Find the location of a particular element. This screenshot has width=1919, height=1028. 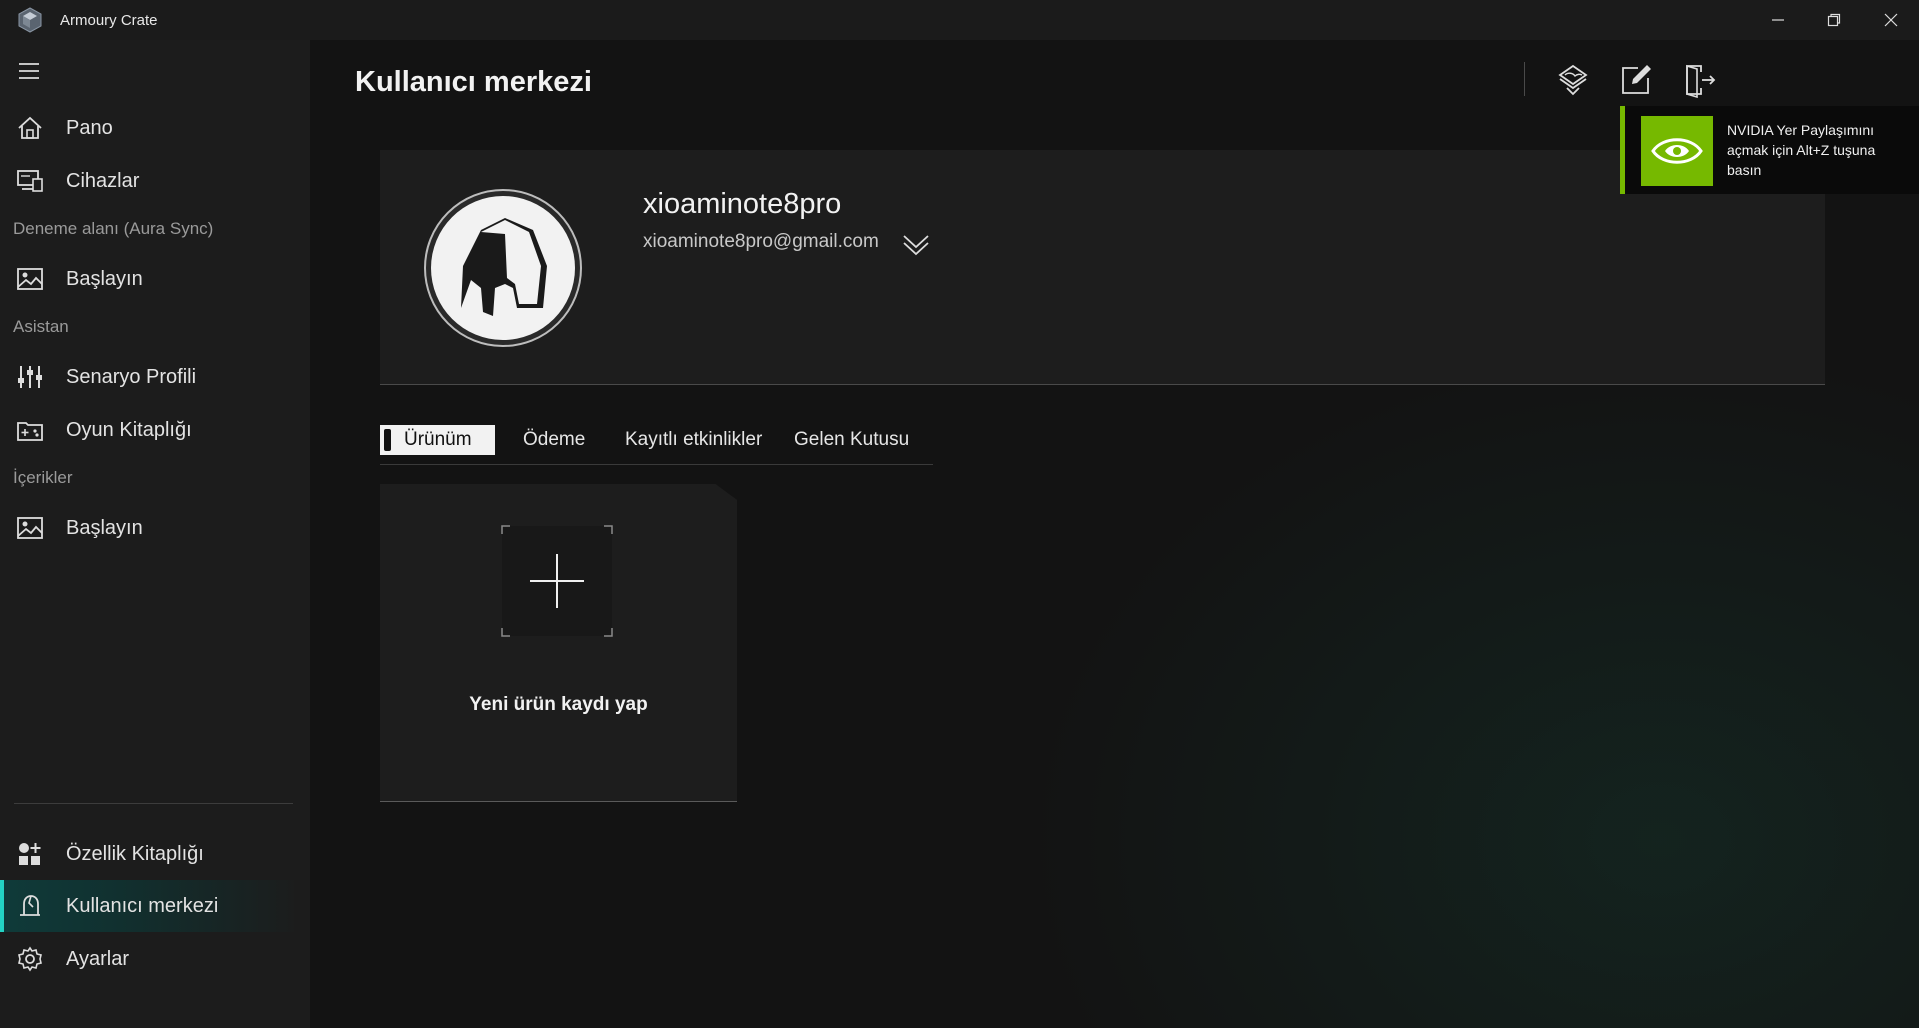

sidebar-item-pano: Pano is located at coordinates (150, 128).